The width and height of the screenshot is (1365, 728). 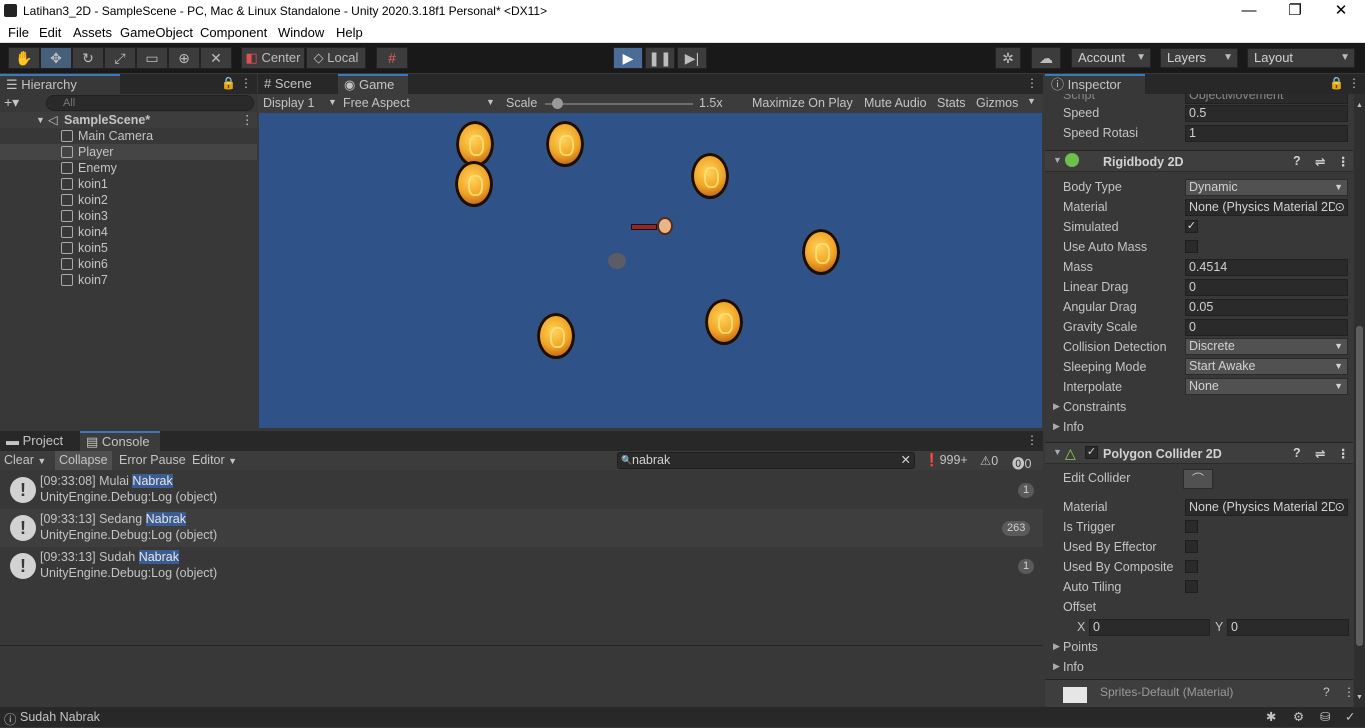 What do you see at coordinates (392, 58) in the screenshot?
I see `snap-grid-icon: #` at bounding box center [392, 58].